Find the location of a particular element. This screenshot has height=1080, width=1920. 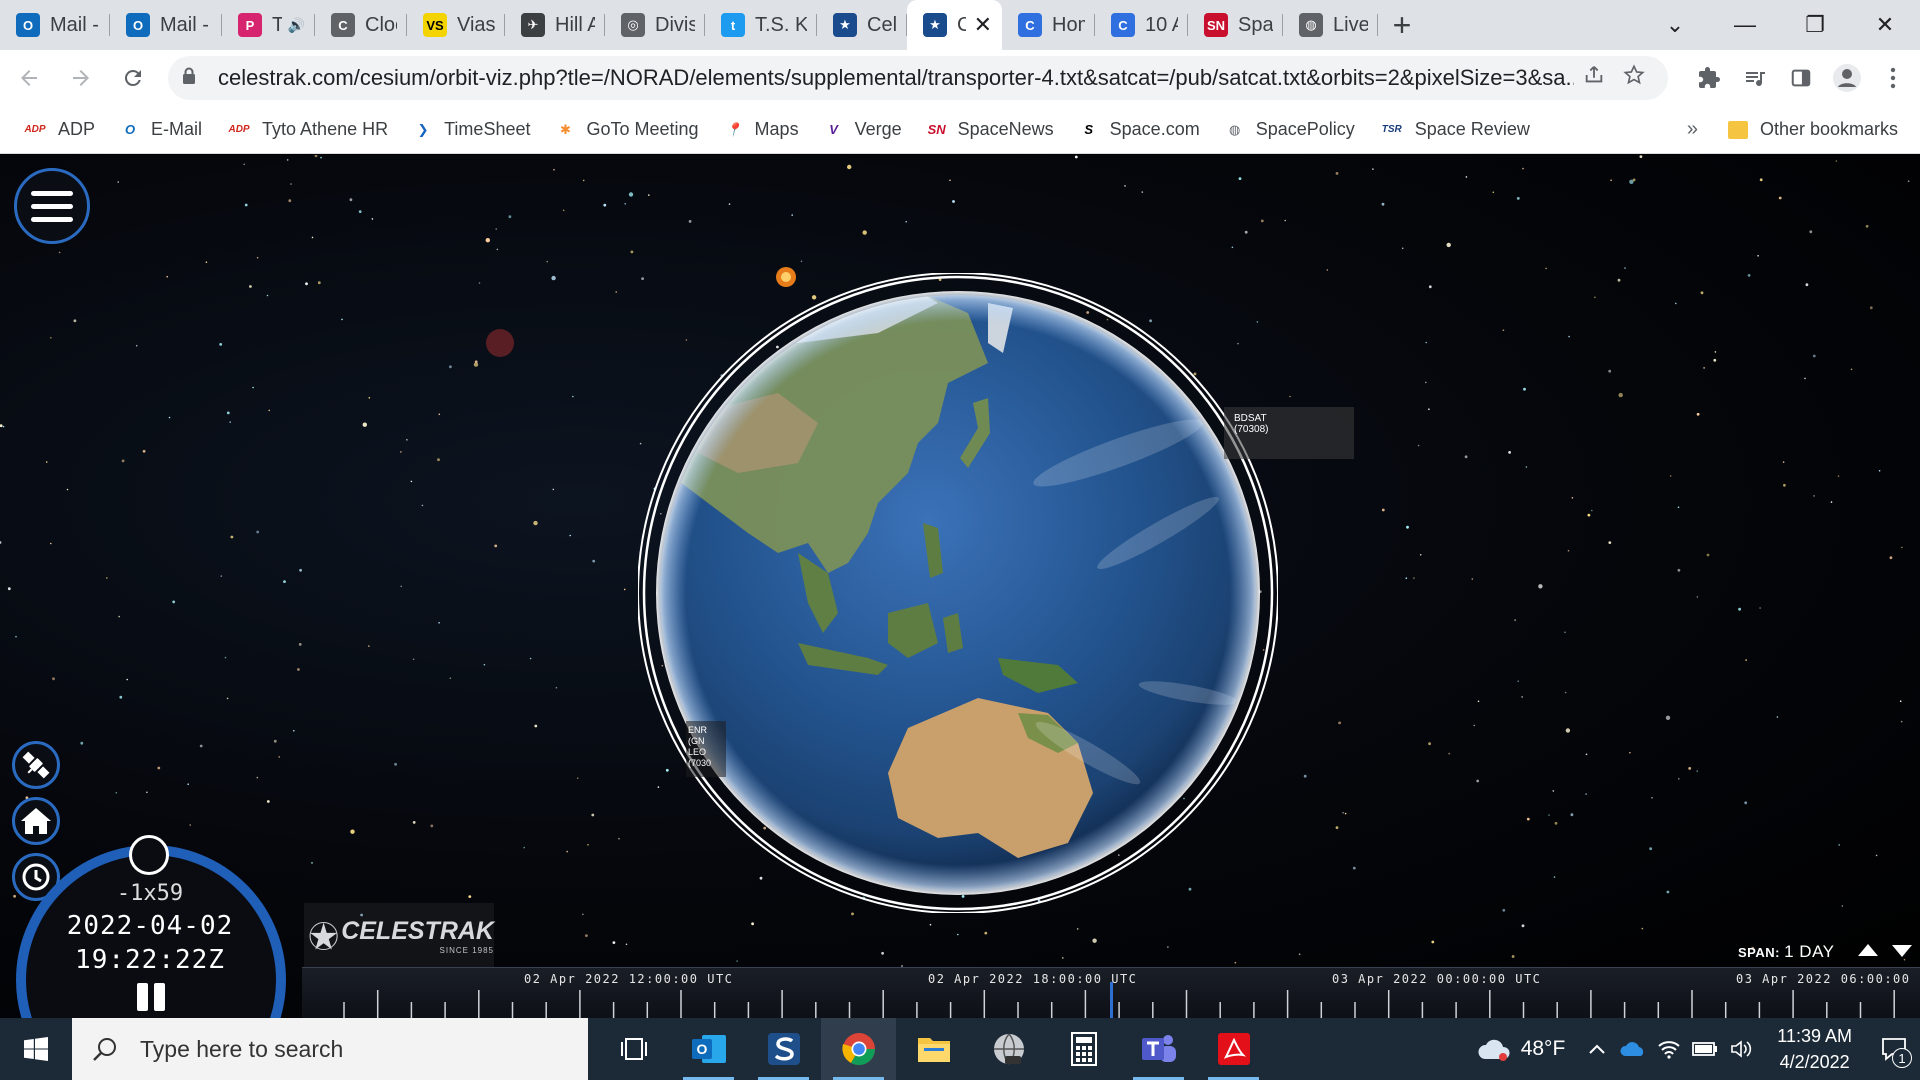

taskbar-clock: 11:39 AM 4/2/2022 is located at coordinates (1814, 1049).